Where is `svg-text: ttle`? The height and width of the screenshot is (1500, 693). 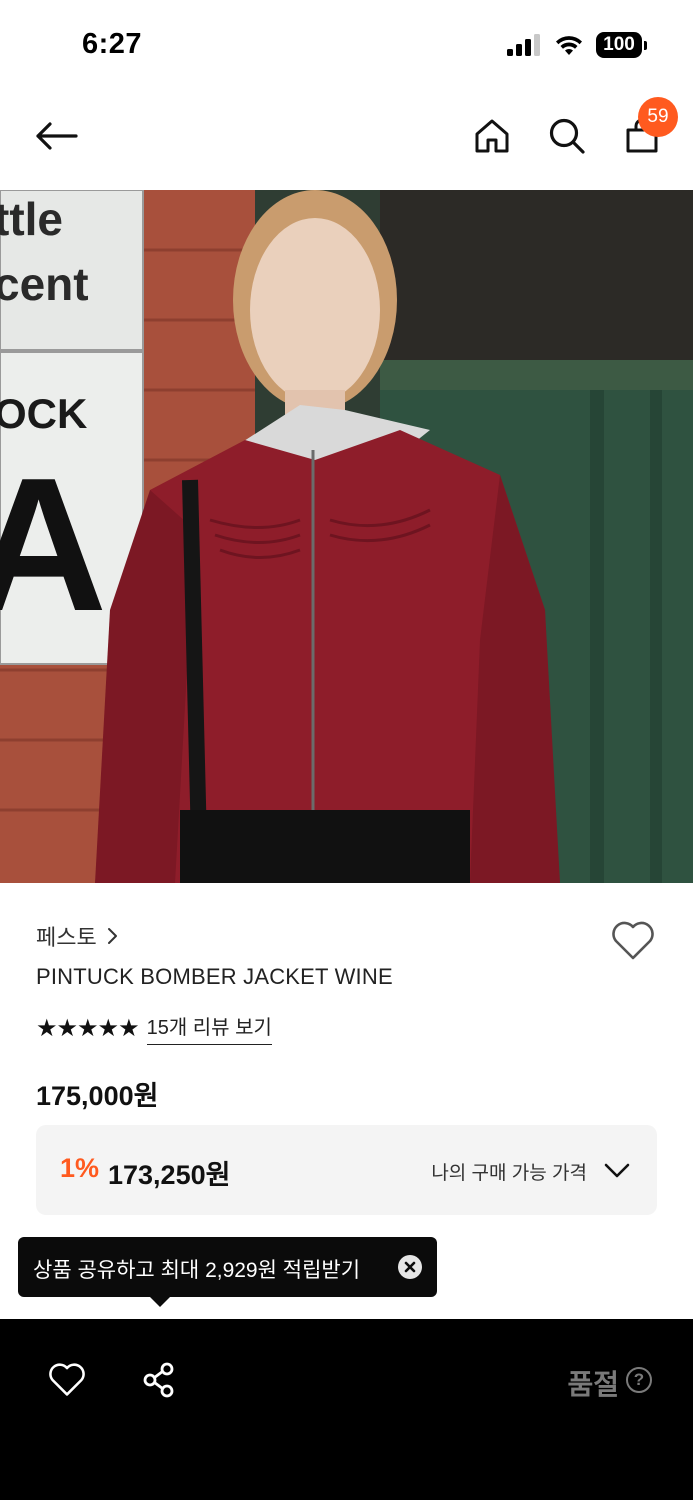 svg-text: ttle is located at coordinates (31, 219).